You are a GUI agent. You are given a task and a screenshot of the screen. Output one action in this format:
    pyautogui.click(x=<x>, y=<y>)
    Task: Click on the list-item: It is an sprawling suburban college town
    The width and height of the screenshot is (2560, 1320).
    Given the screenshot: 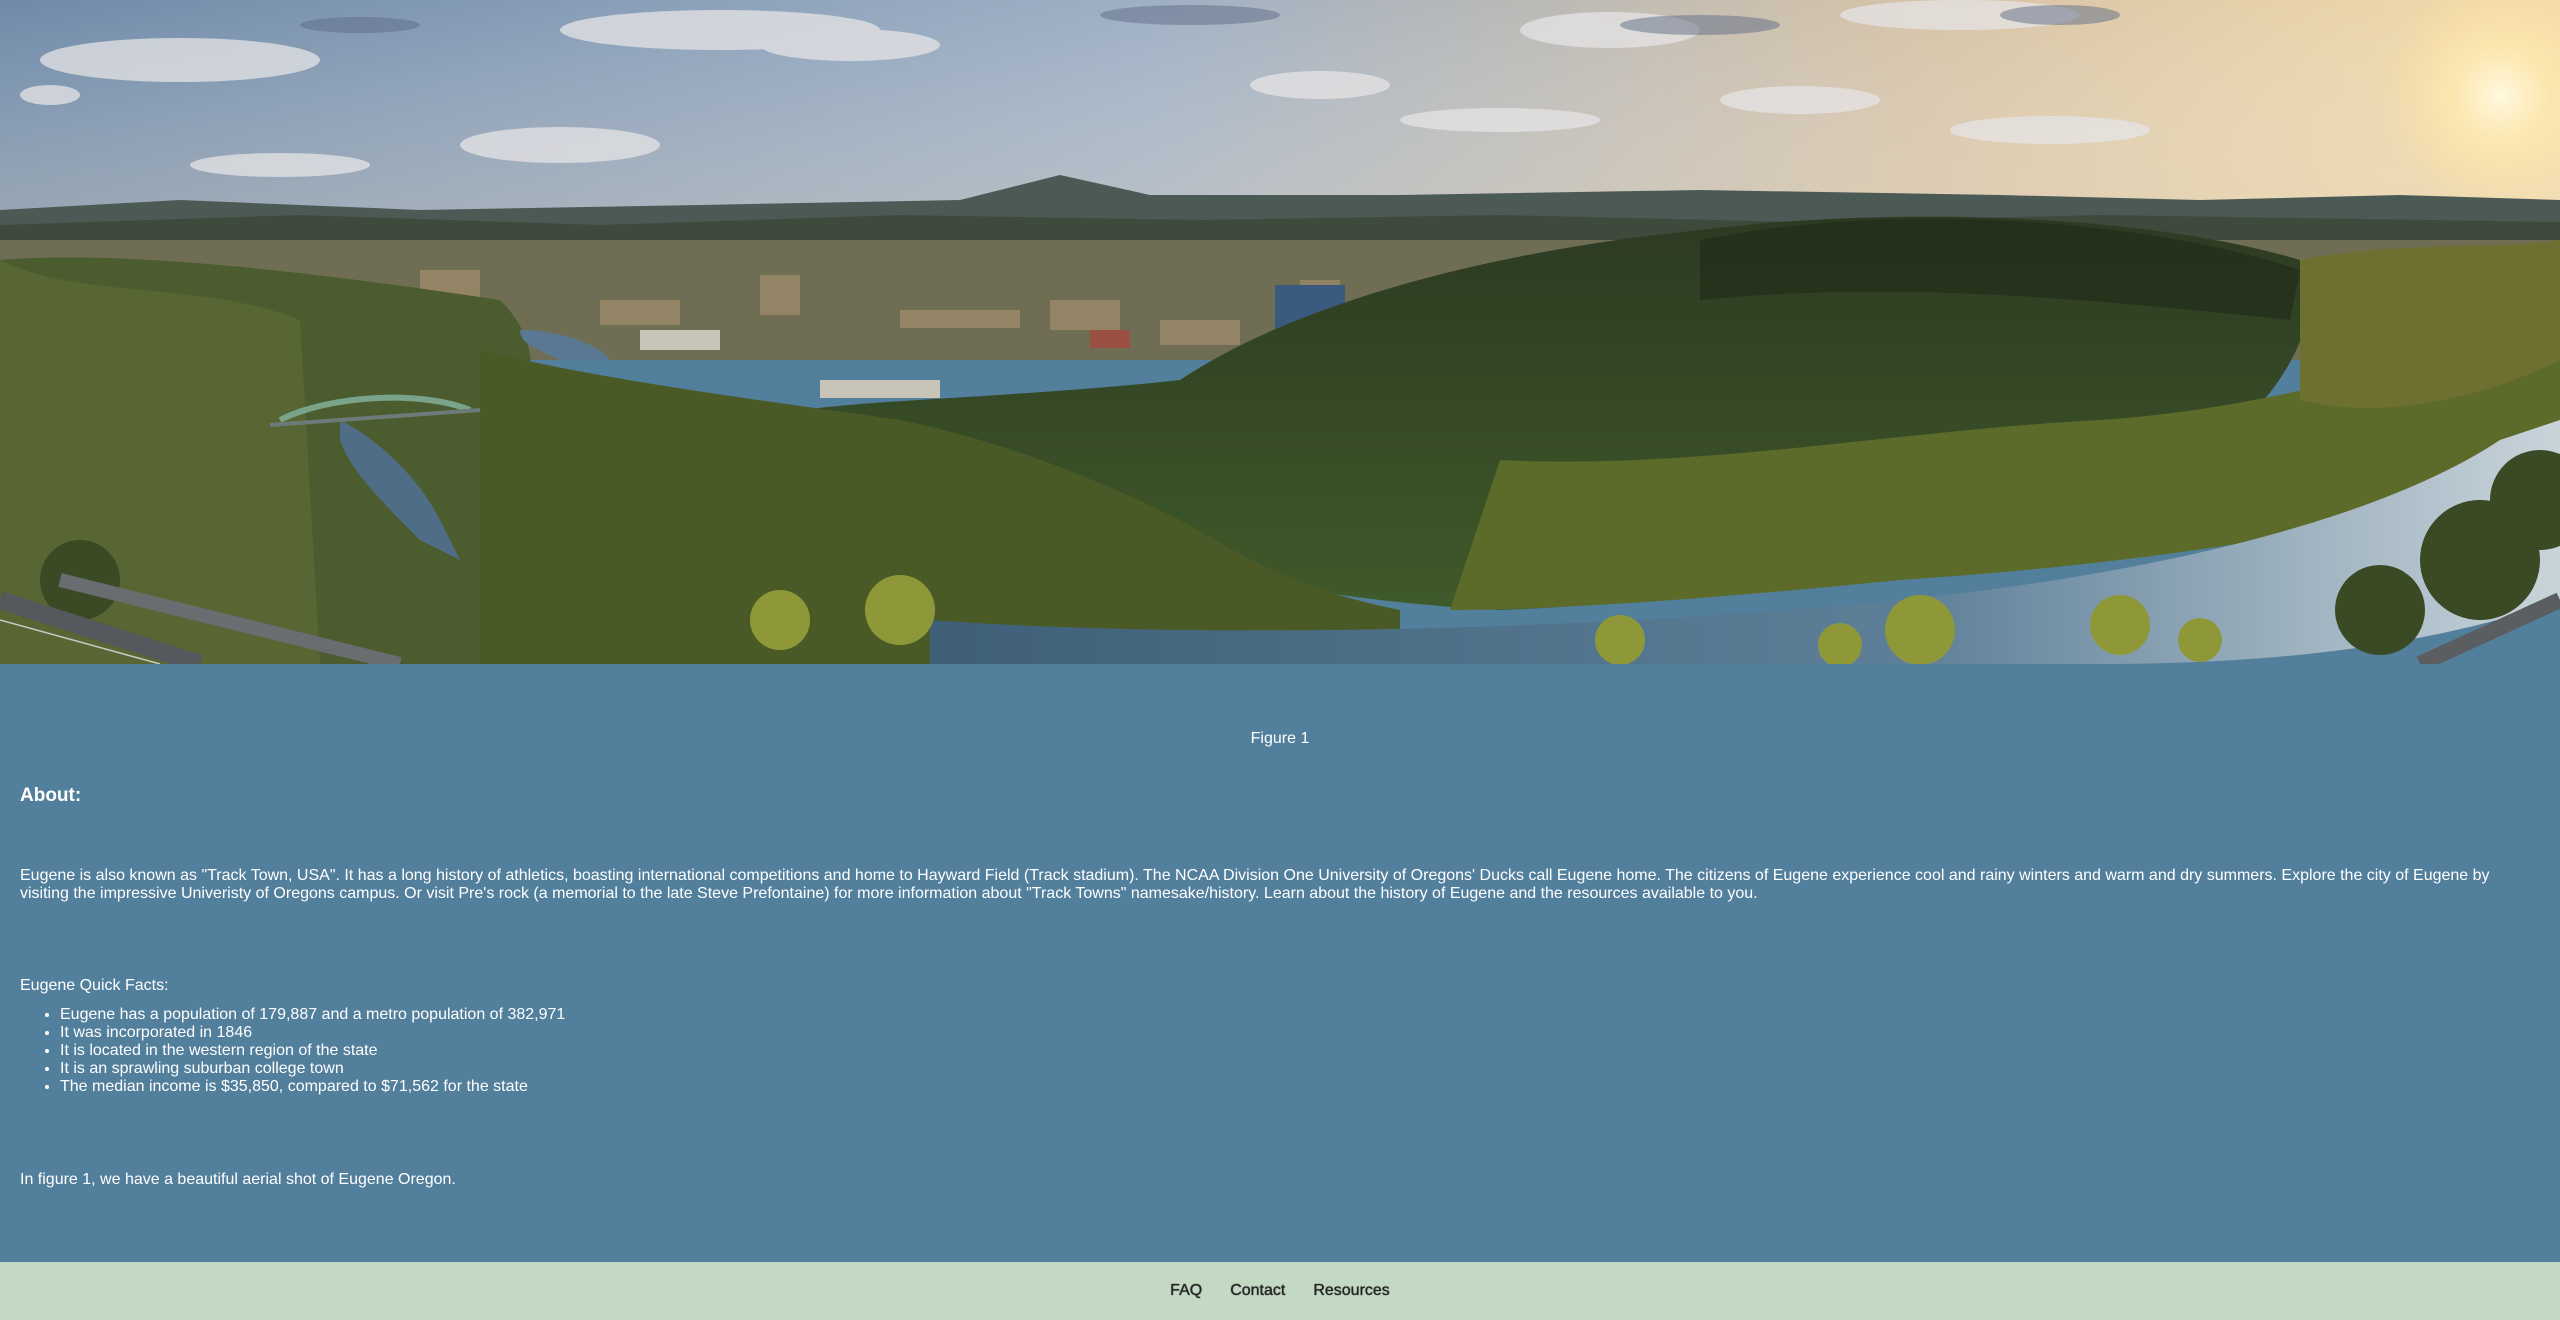 What is the action you would take?
    pyautogui.click(x=312, y=1069)
    